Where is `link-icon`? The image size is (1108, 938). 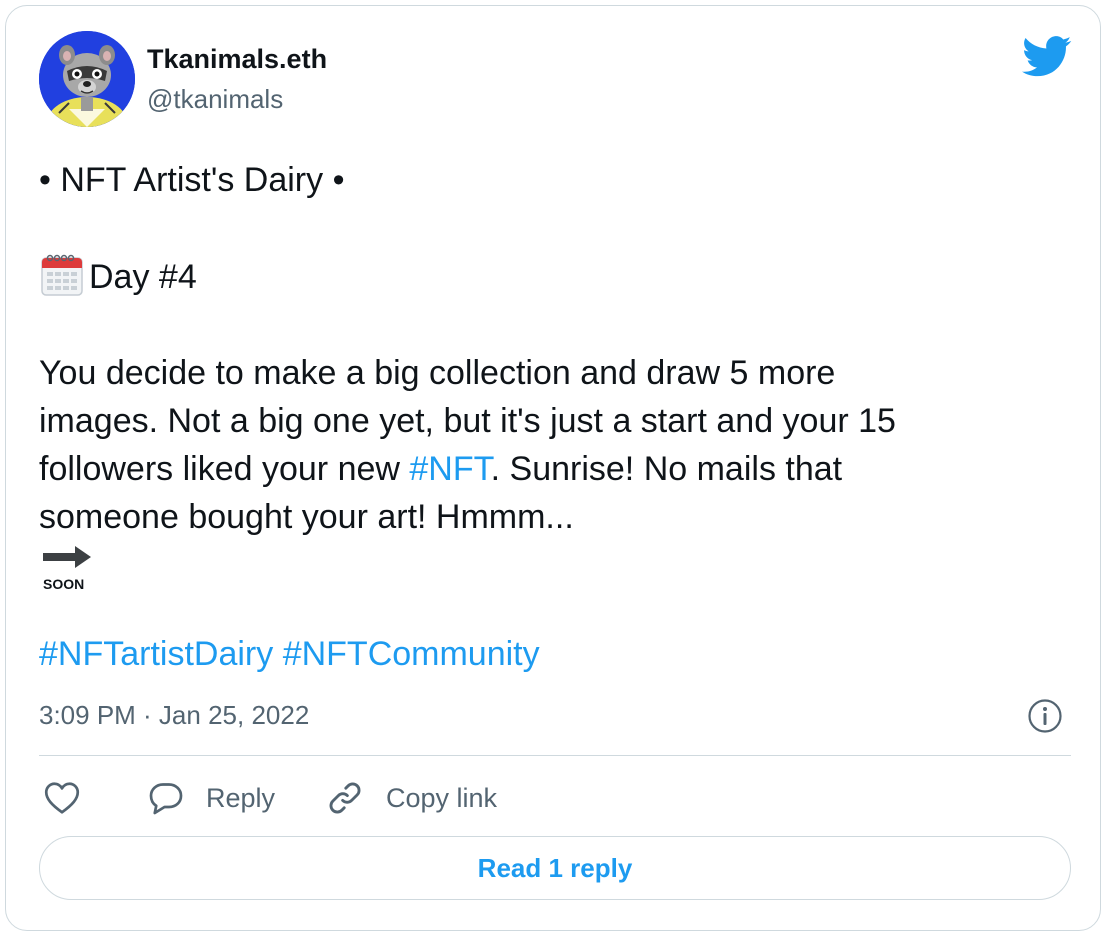
link-icon is located at coordinates (345, 798).